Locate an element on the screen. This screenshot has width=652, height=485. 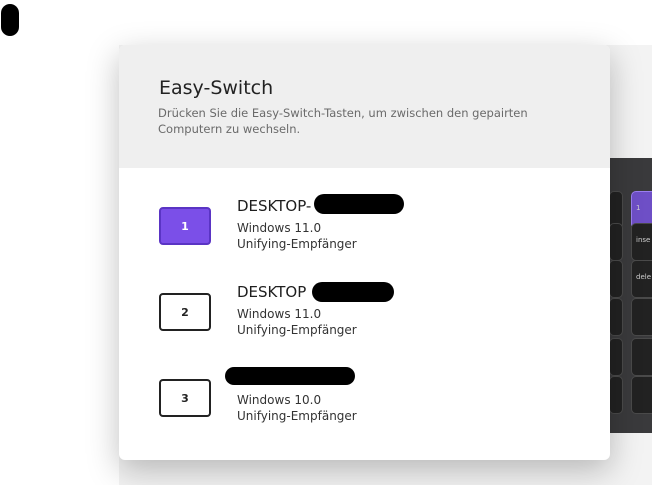
keyboard-key-insert: inse is located at coordinates (641, 242).